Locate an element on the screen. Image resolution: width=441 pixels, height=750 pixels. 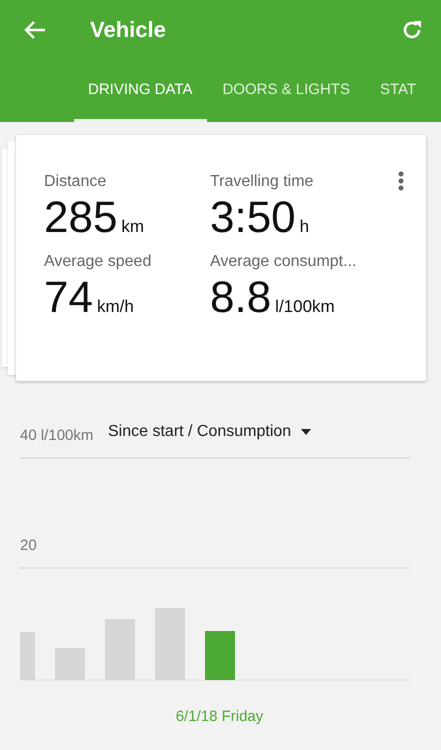
stat-label: Average speed is located at coordinates (98, 262).